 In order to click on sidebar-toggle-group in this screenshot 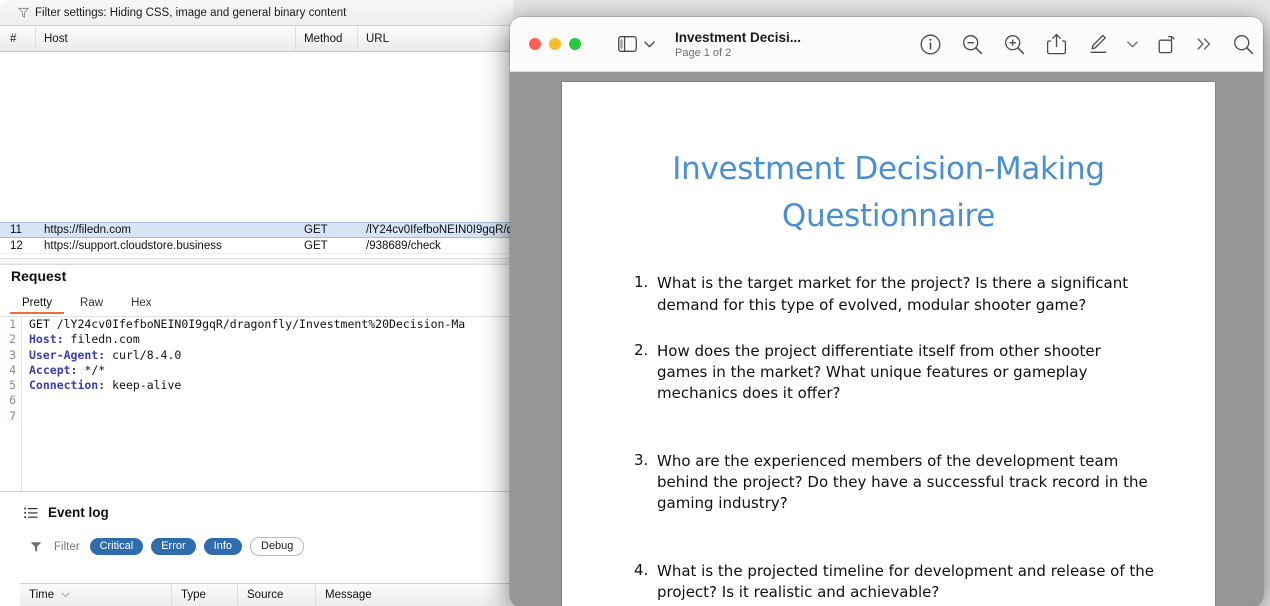, I will do `click(636, 44)`.